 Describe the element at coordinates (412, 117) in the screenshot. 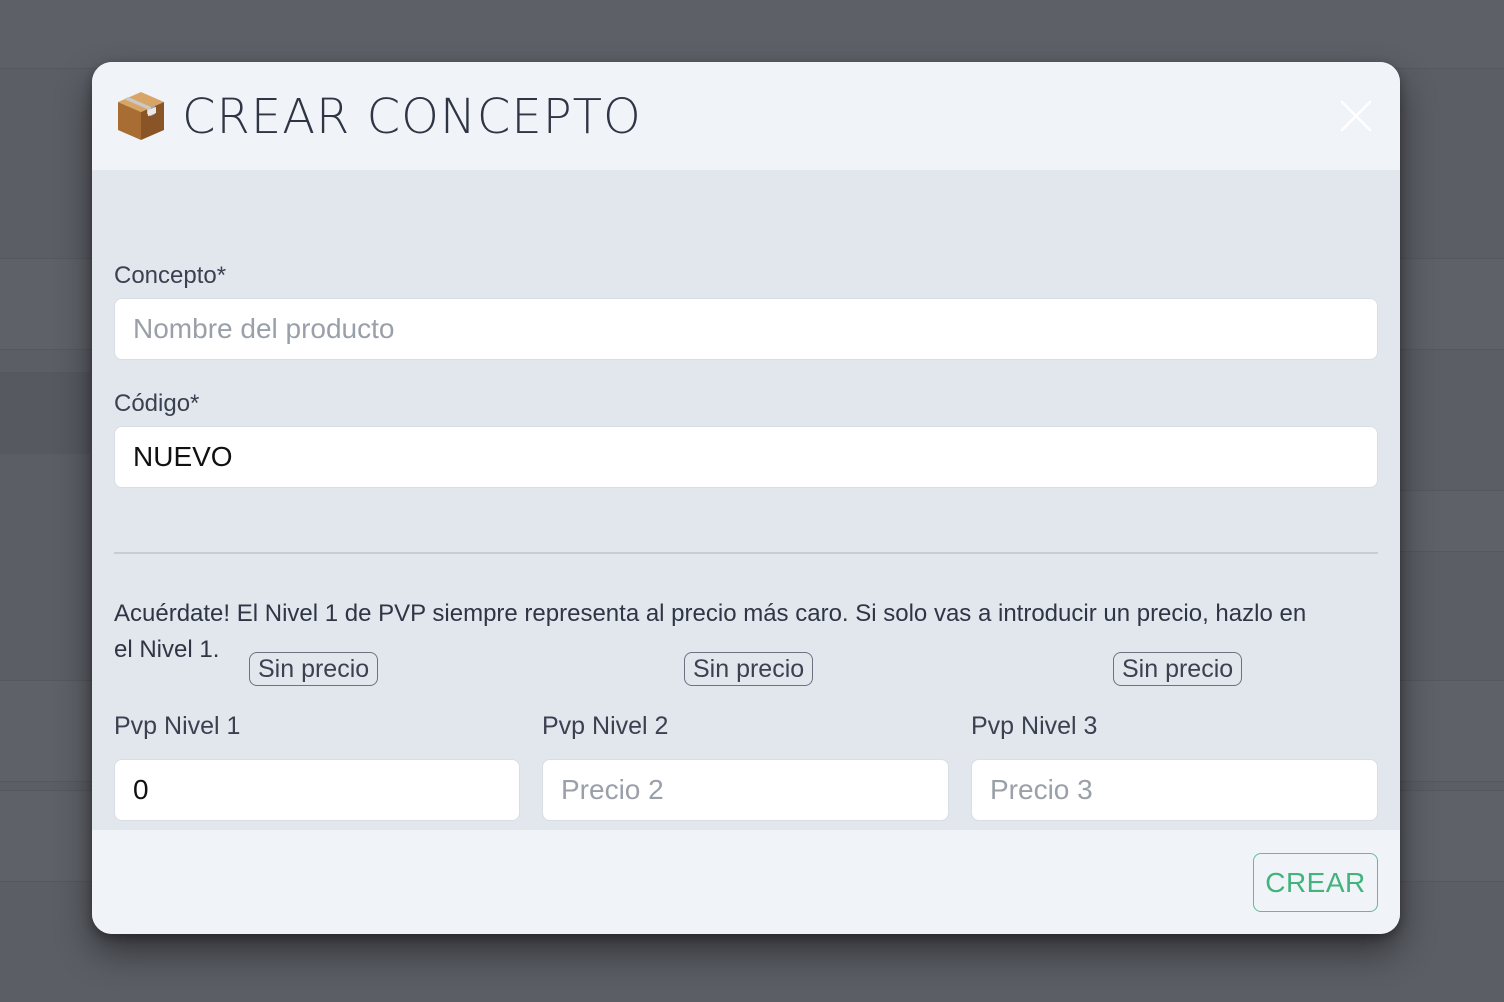

I see `modal-title: CREAR CONCEPTO` at that location.